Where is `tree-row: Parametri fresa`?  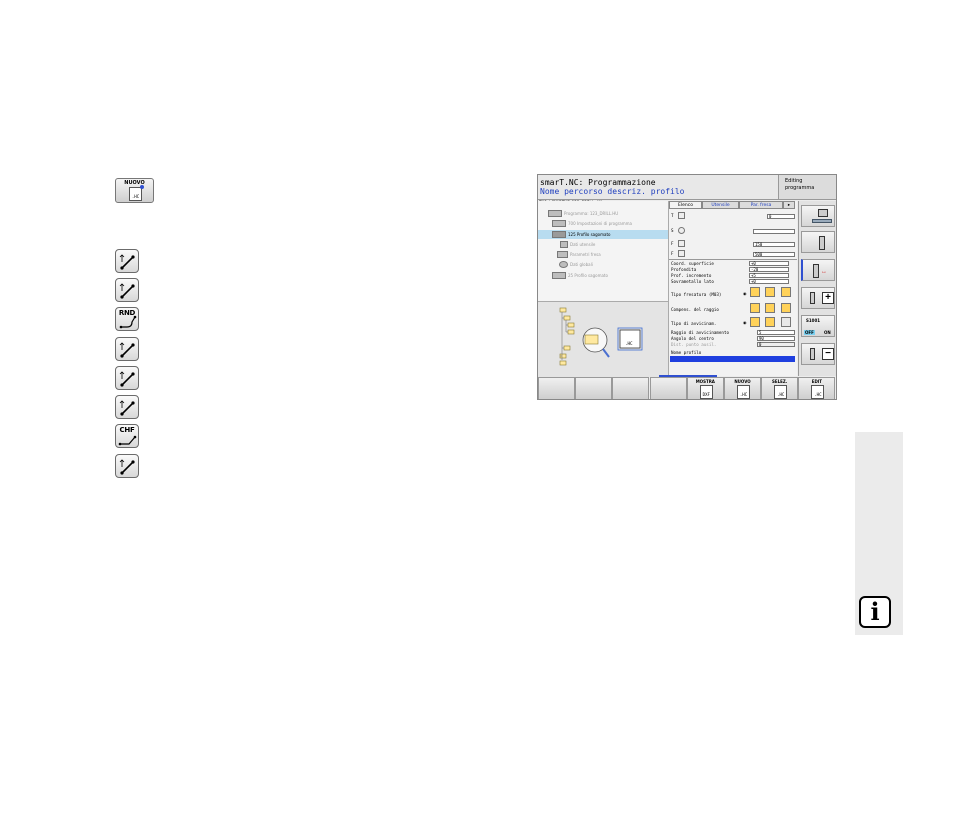
tree-row: Parametri fresa is located at coordinates (603, 254).